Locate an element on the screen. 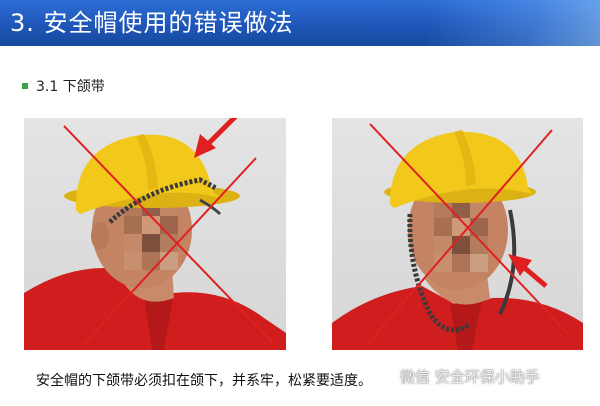  title-bar-decoration is located at coordinates (515, 23).